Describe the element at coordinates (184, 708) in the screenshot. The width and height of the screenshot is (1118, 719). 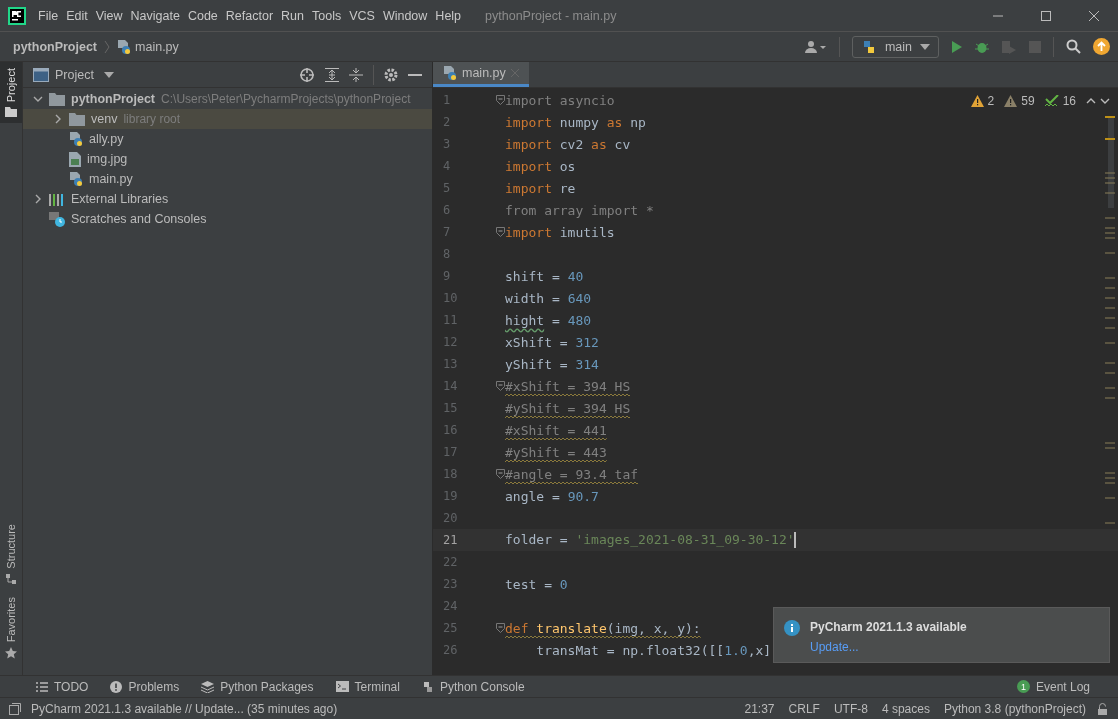
I see `status-message: PyCharm 2021.1.3 available // Update... (35 minutes ago)` at that location.